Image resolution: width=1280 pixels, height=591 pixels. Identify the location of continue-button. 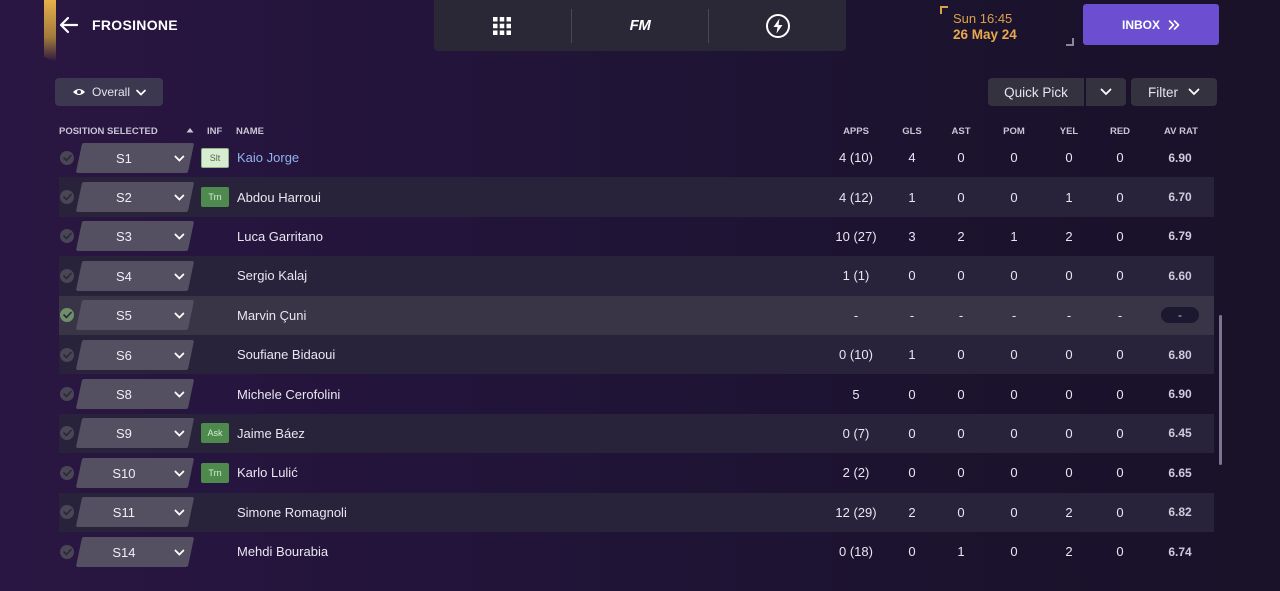
(777, 25).